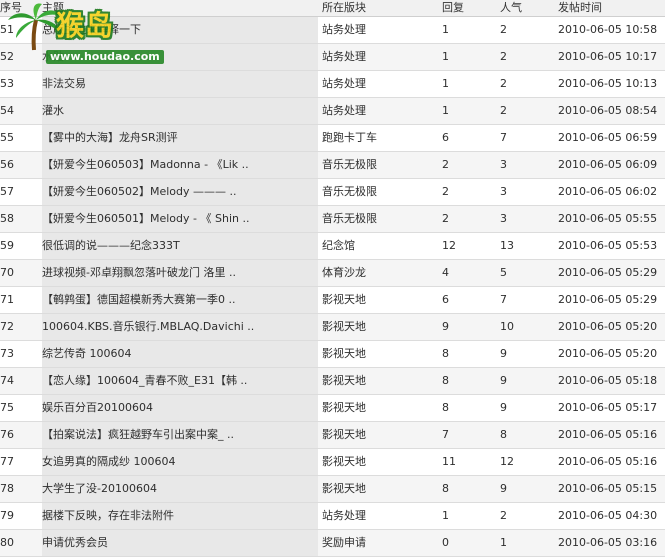 This screenshot has height=557, width=665. I want to click on col-header-time: 发帖时间, so click(611, 8).